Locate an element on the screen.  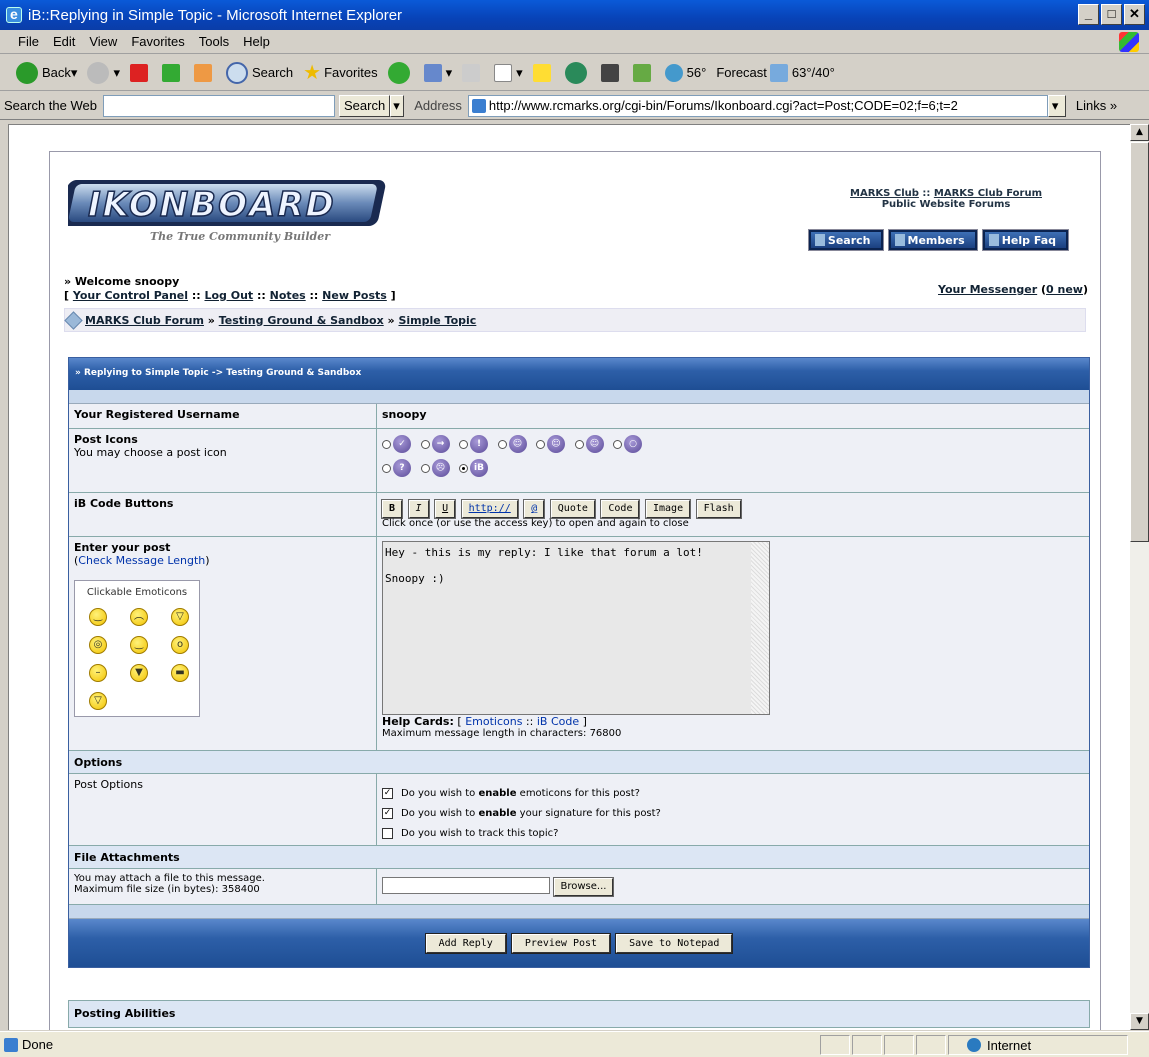
club-forum-link: MARKS Club Forum is located at coordinates (988, 193).